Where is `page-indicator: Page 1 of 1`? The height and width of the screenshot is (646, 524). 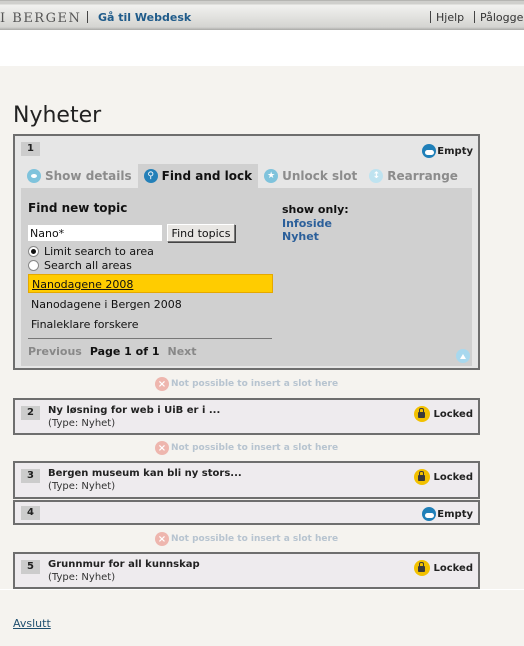
page-indicator: Page 1 of 1 is located at coordinates (124, 351).